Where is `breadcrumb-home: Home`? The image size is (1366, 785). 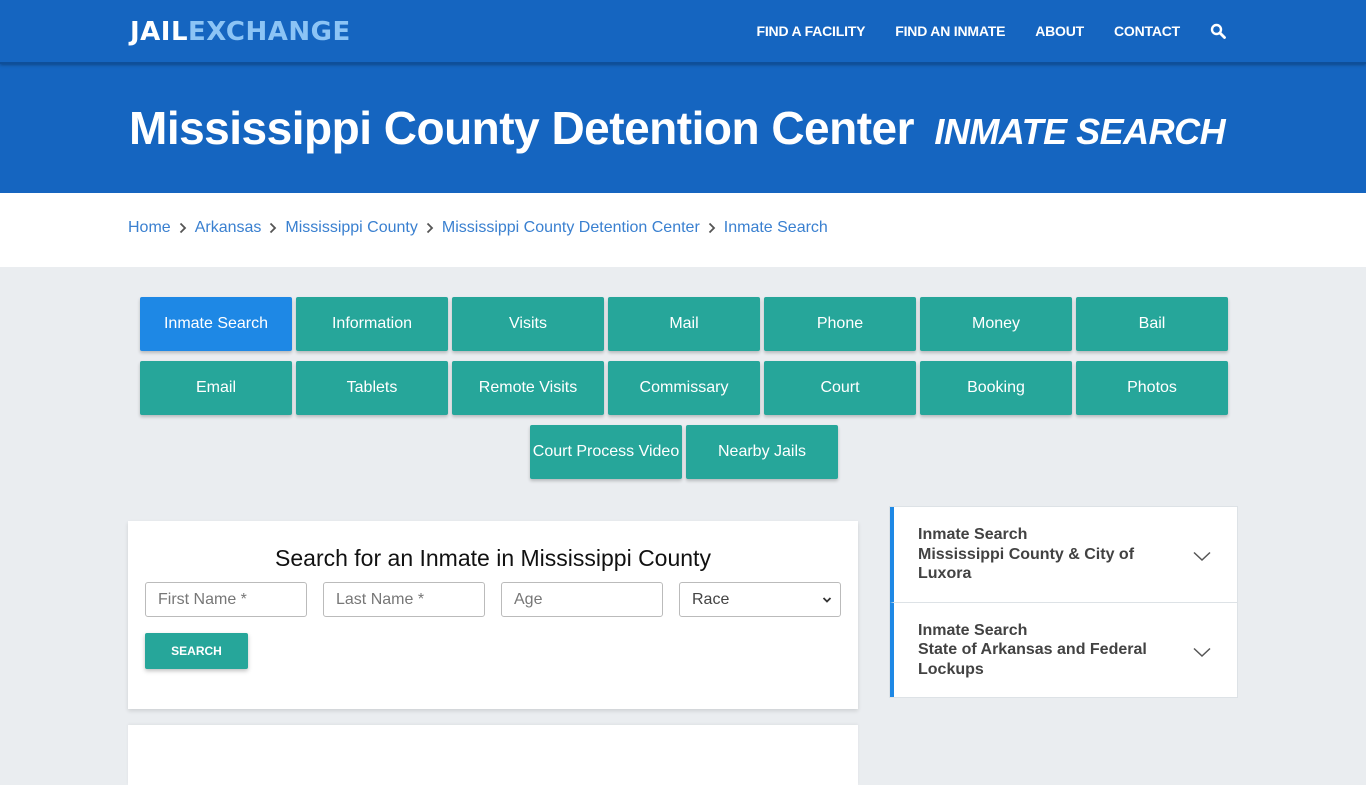 breadcrumb-home: Home is located at coordinates (149, 228).